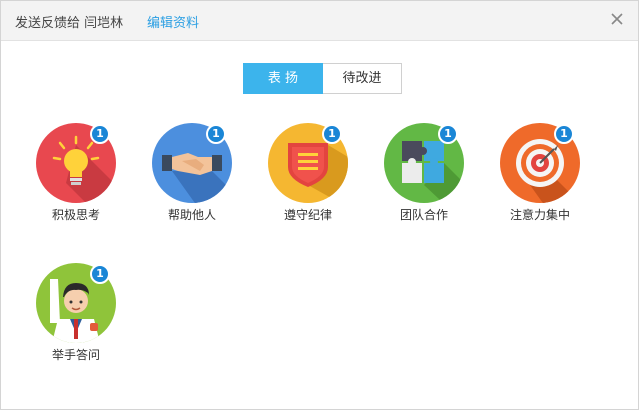 This screenshot has height=410, width=639. What do you see at coordinates (362, 78) in the screenshot?
I see `tab-needs-improvement: 待改进` at bounding box center [362, 78].